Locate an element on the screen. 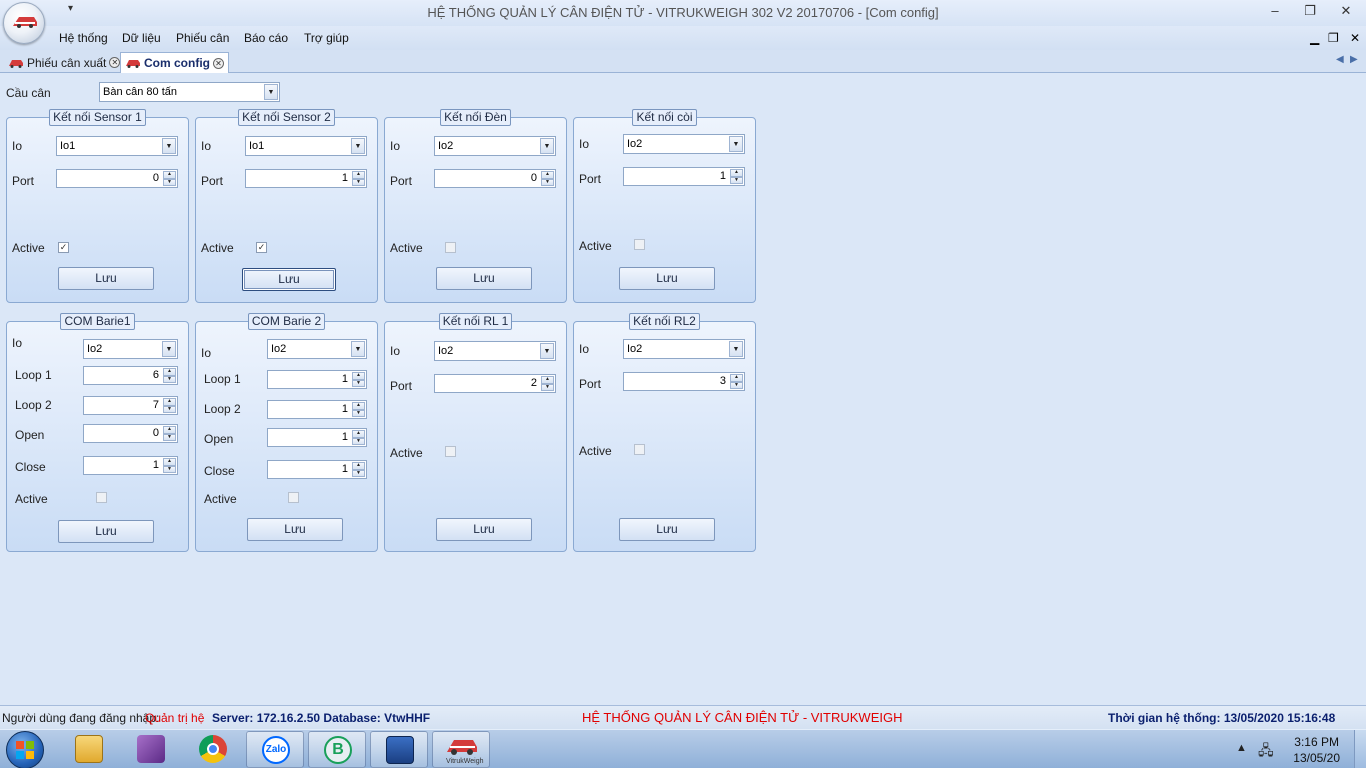 This screenshot has height=768, width=1366. mdi-minimize-button: ▁ is located at coordinates (1314, 38).